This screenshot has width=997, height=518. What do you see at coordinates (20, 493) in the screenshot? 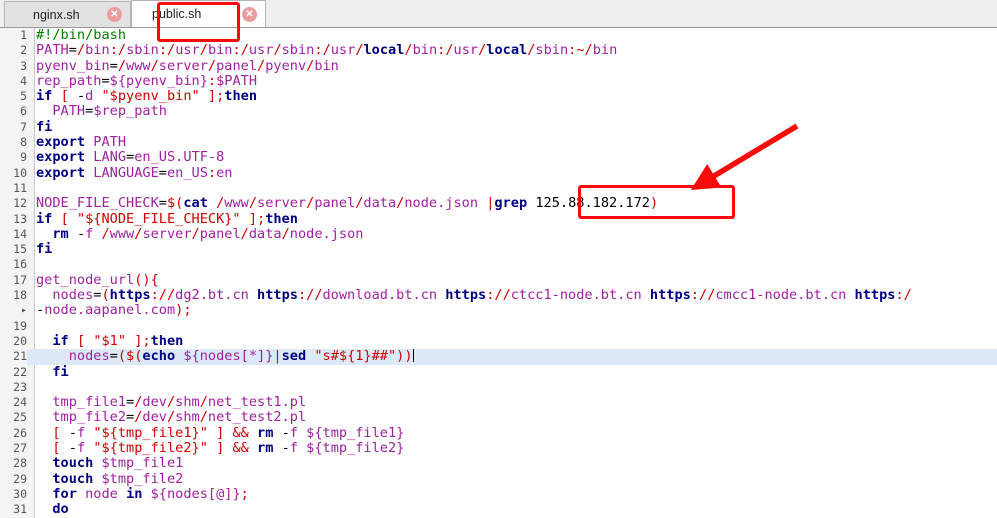
I see `line-number: 30` at bounding box center [20, 493].